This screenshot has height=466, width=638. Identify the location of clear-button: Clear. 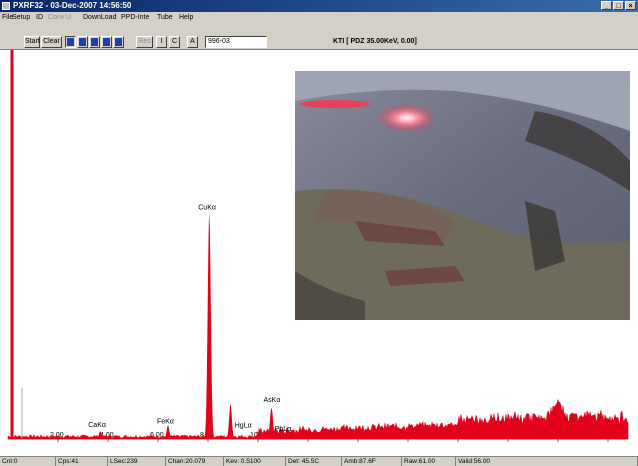
(51, 42).